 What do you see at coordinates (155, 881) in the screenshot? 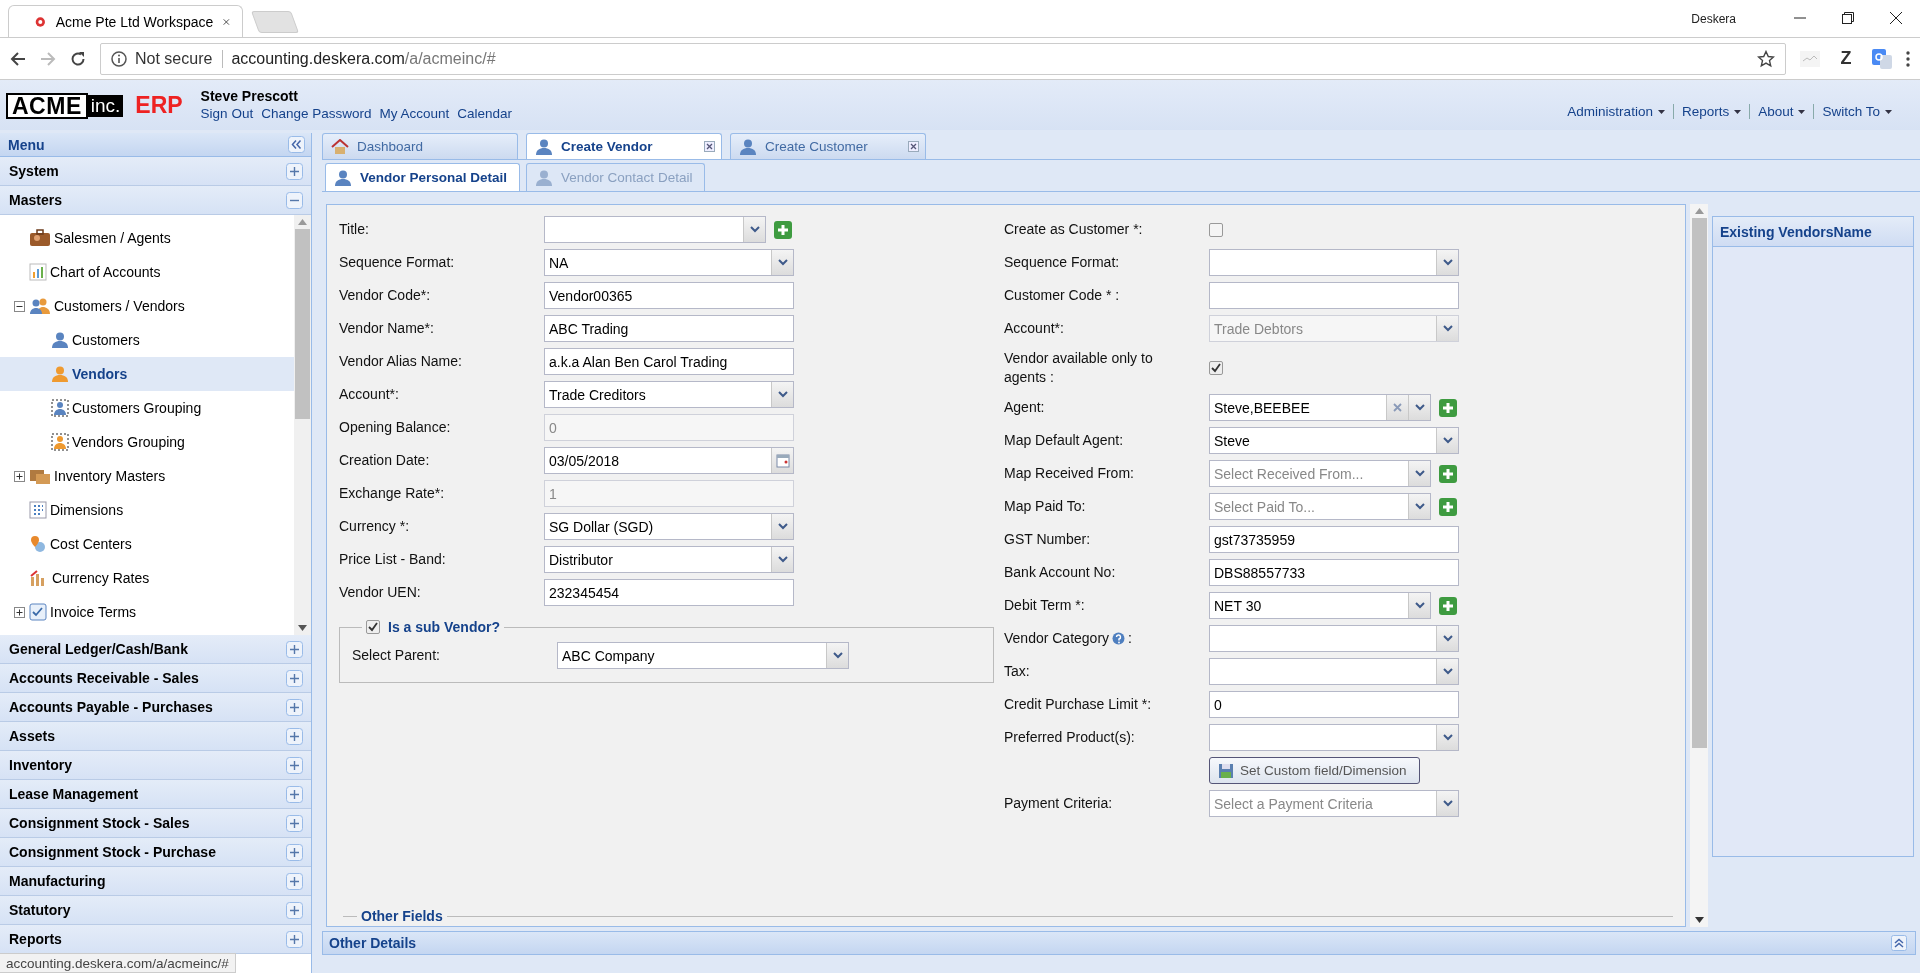
I see `menu-section: Manufacturing` at bounding box center [155, 881].